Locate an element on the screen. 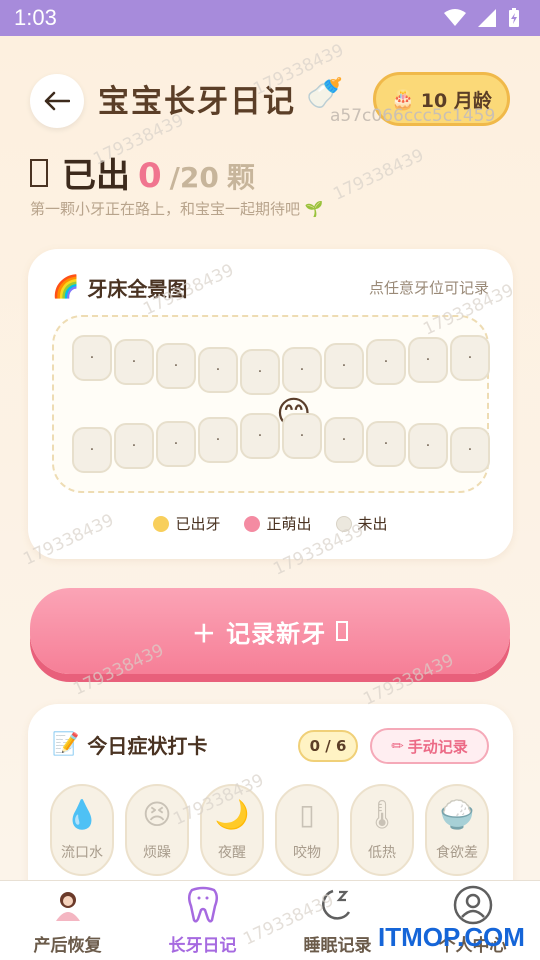  tooth-tab-icon is located at coordinates (203, 905).